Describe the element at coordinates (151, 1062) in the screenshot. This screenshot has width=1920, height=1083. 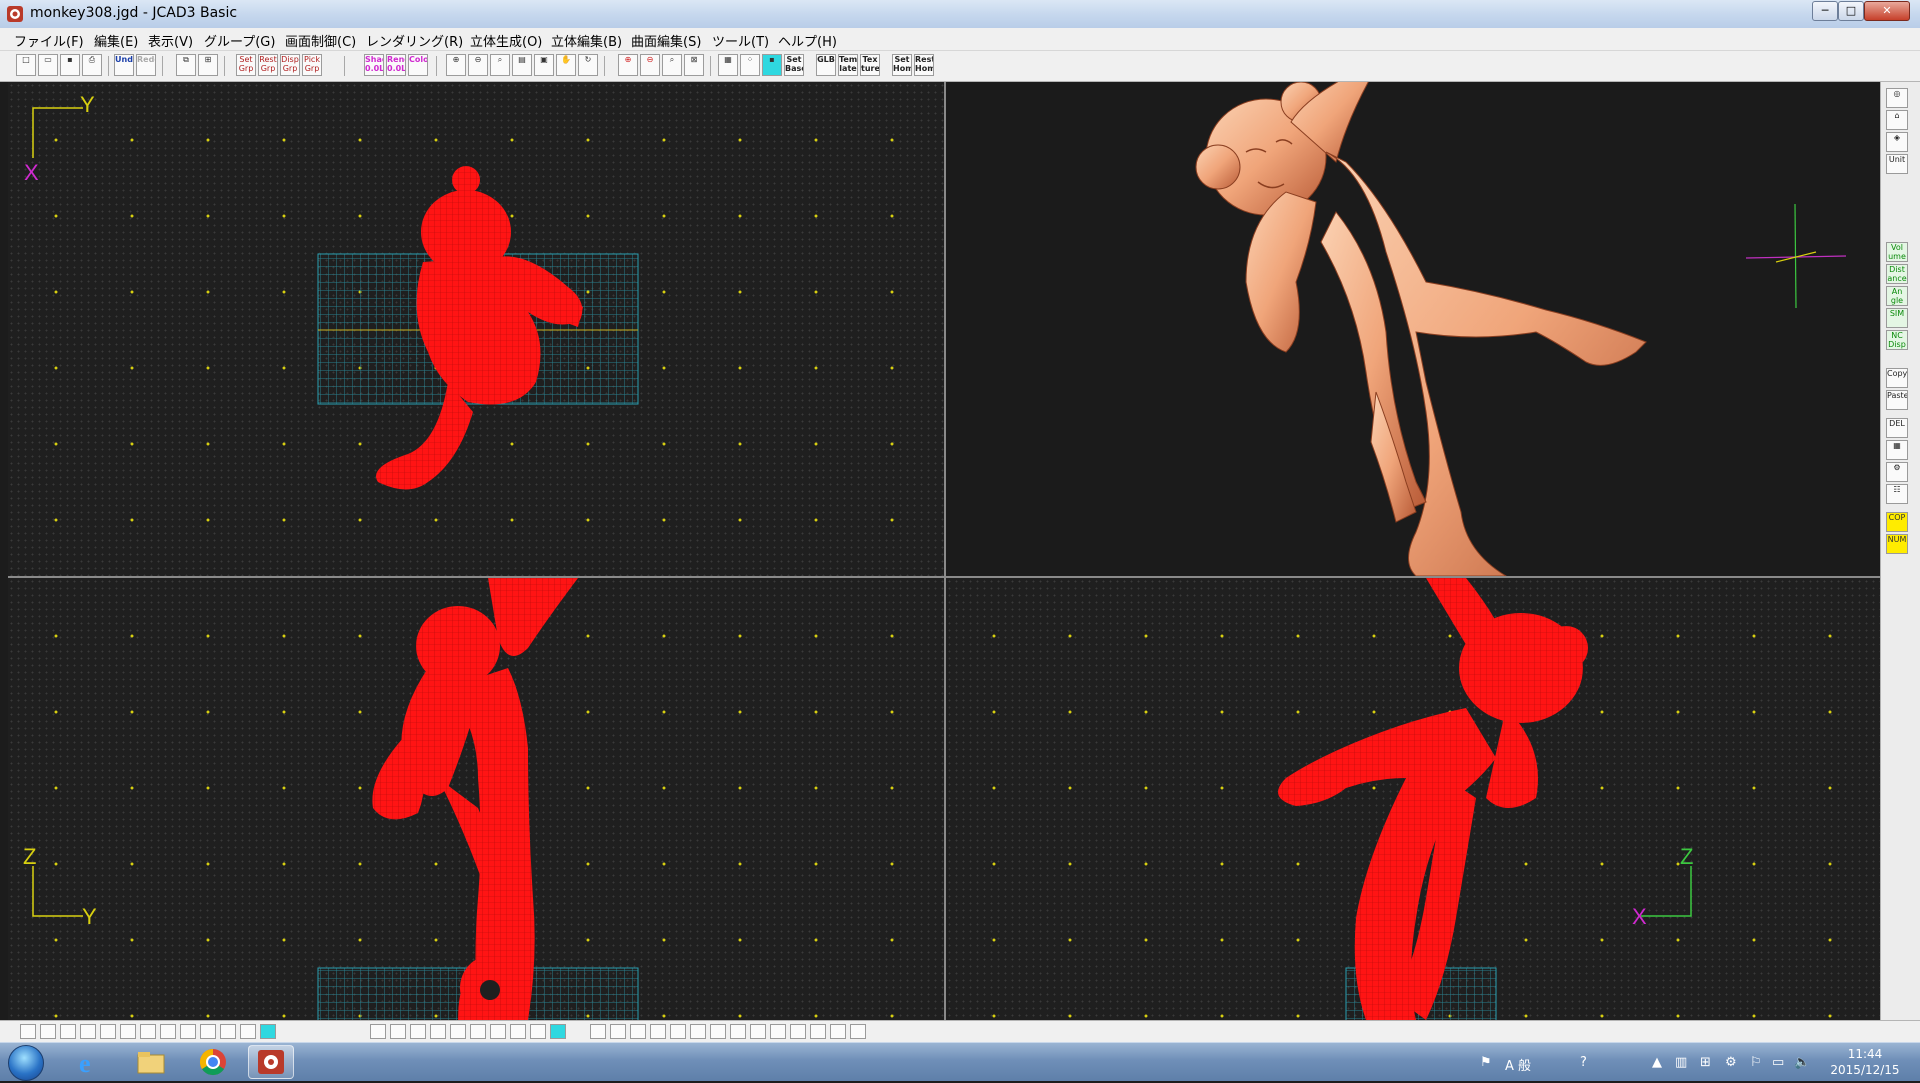
I see `file-explorer-icon` at that location.